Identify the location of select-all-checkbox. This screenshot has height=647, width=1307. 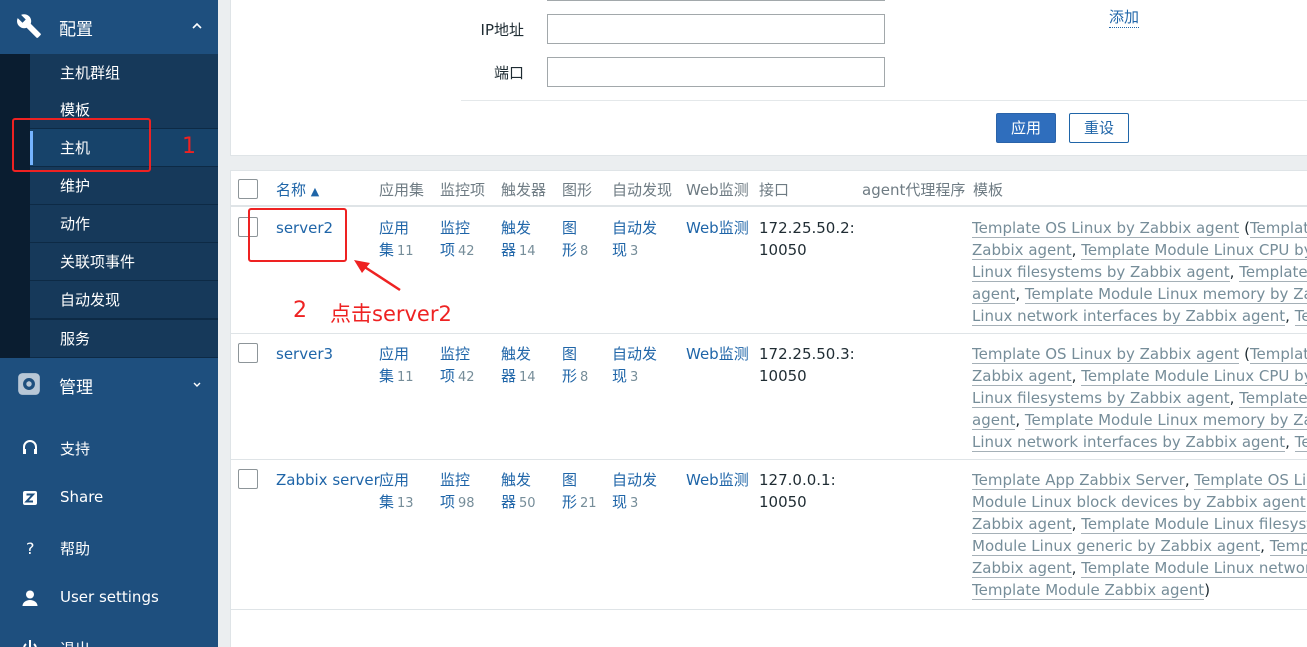
(248, 189).